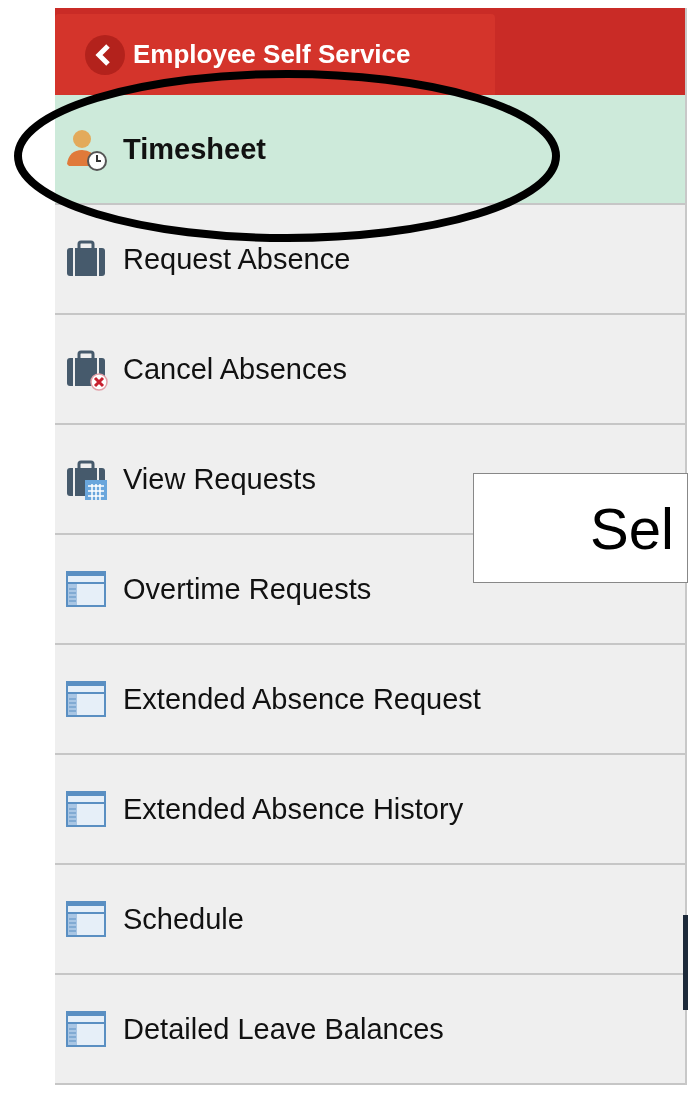 The image size is (688, 1101). What do you see at coordinates (283, 1029) in the screenshot?
I see `menu-item-label: Detailed Leave Balances` at bounding box center [283, 1029].